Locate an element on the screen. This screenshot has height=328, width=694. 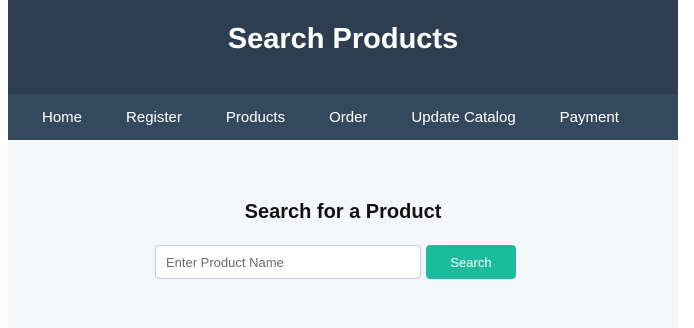
nav-update-catalog-link: Update Catalog is located at coordinates (463, 117).